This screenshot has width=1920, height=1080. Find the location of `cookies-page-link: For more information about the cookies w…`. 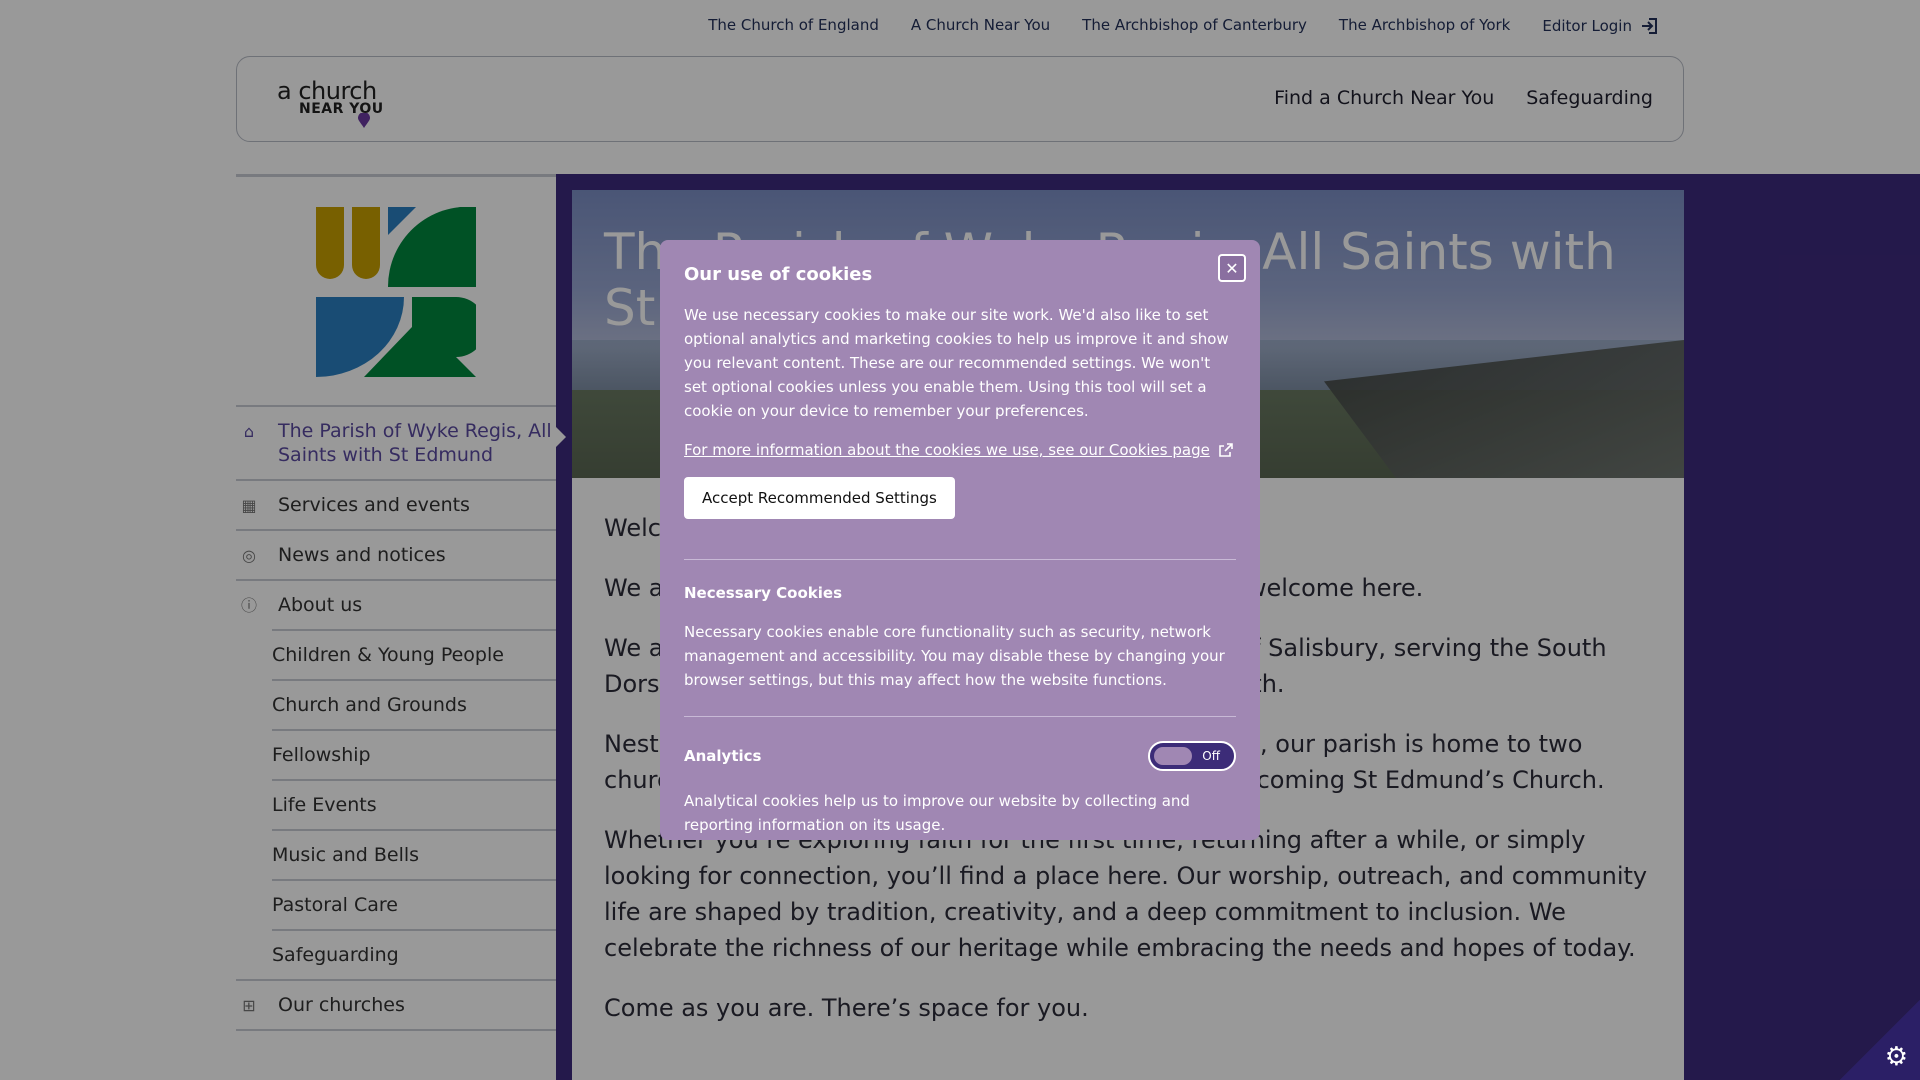

cookies-page-link: For more information about the cookies w… is located at coordinates (960, 450).